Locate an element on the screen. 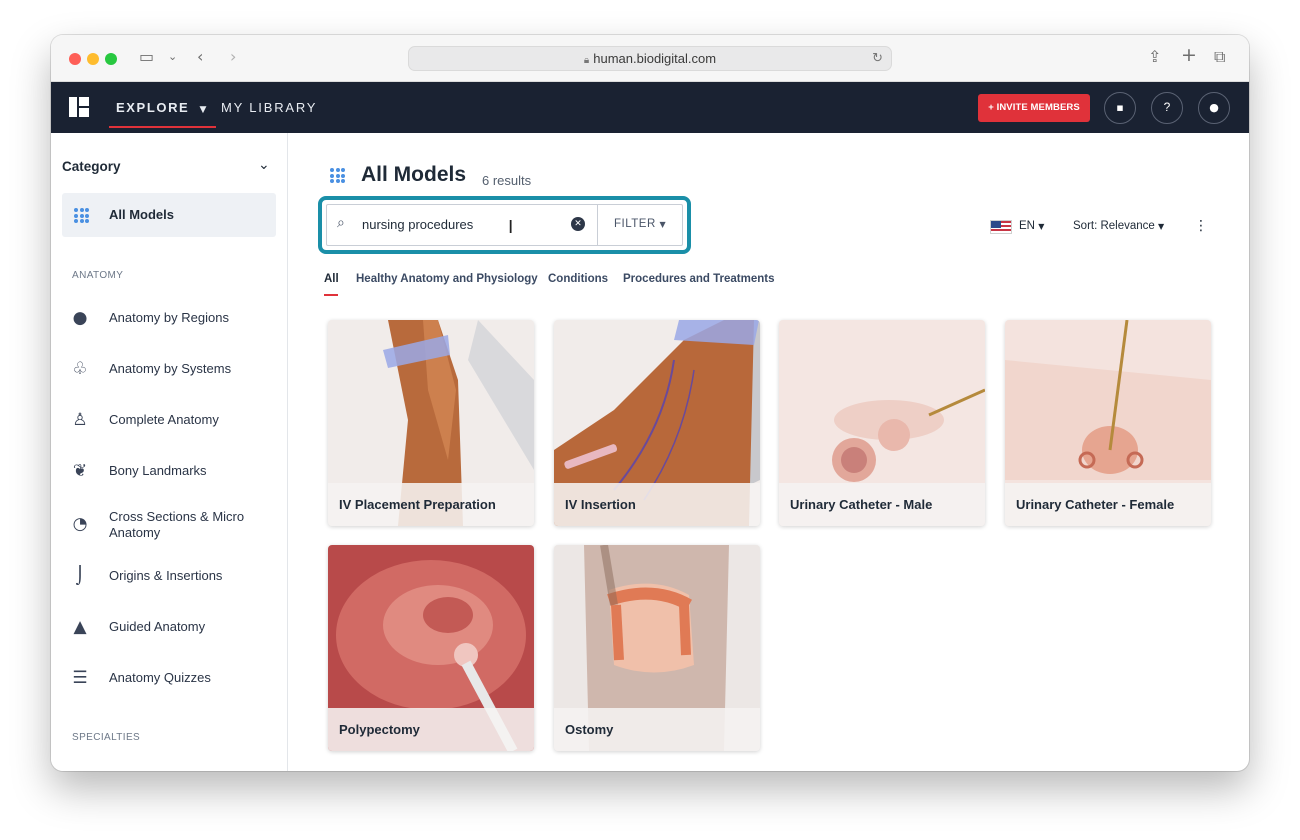  sidebar-item-anatomy-quizzes: ☰ Anatomy Quizzes is located at coordinates (169, 679).